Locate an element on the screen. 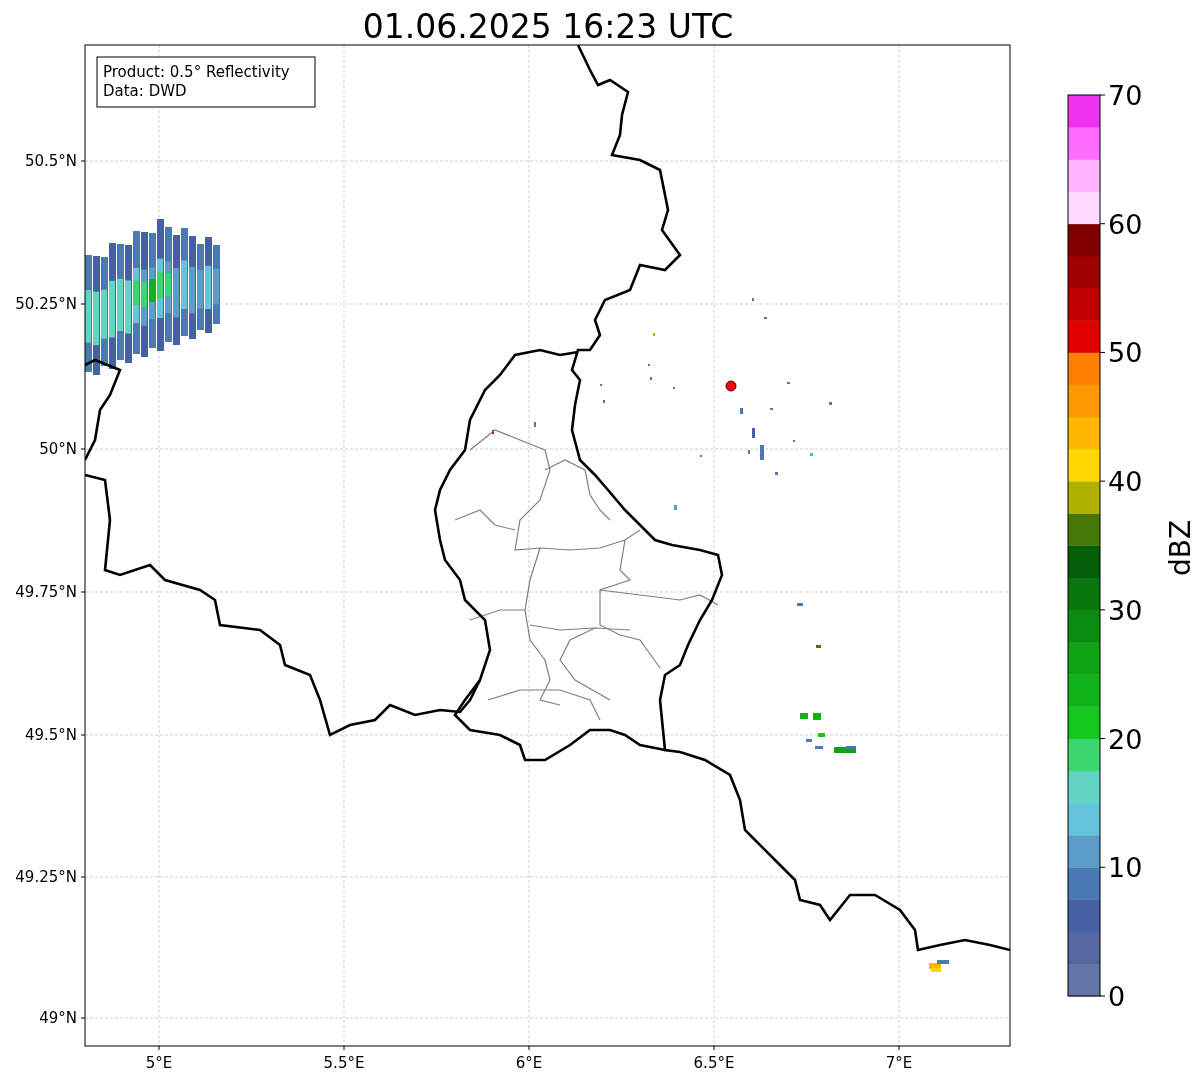 This screenshot has width=1202, height=1081. colorbar-tick-label: 50 is located at coordinates (1125, 353).